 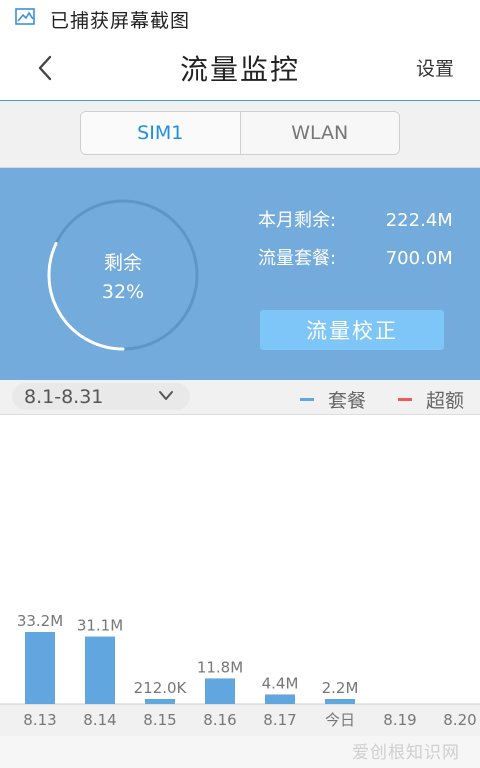 What do you see at coordinates (352, 330) in the screenshot?
I see `calibrate-button: 流量校正` at bounding box center [352, 330].